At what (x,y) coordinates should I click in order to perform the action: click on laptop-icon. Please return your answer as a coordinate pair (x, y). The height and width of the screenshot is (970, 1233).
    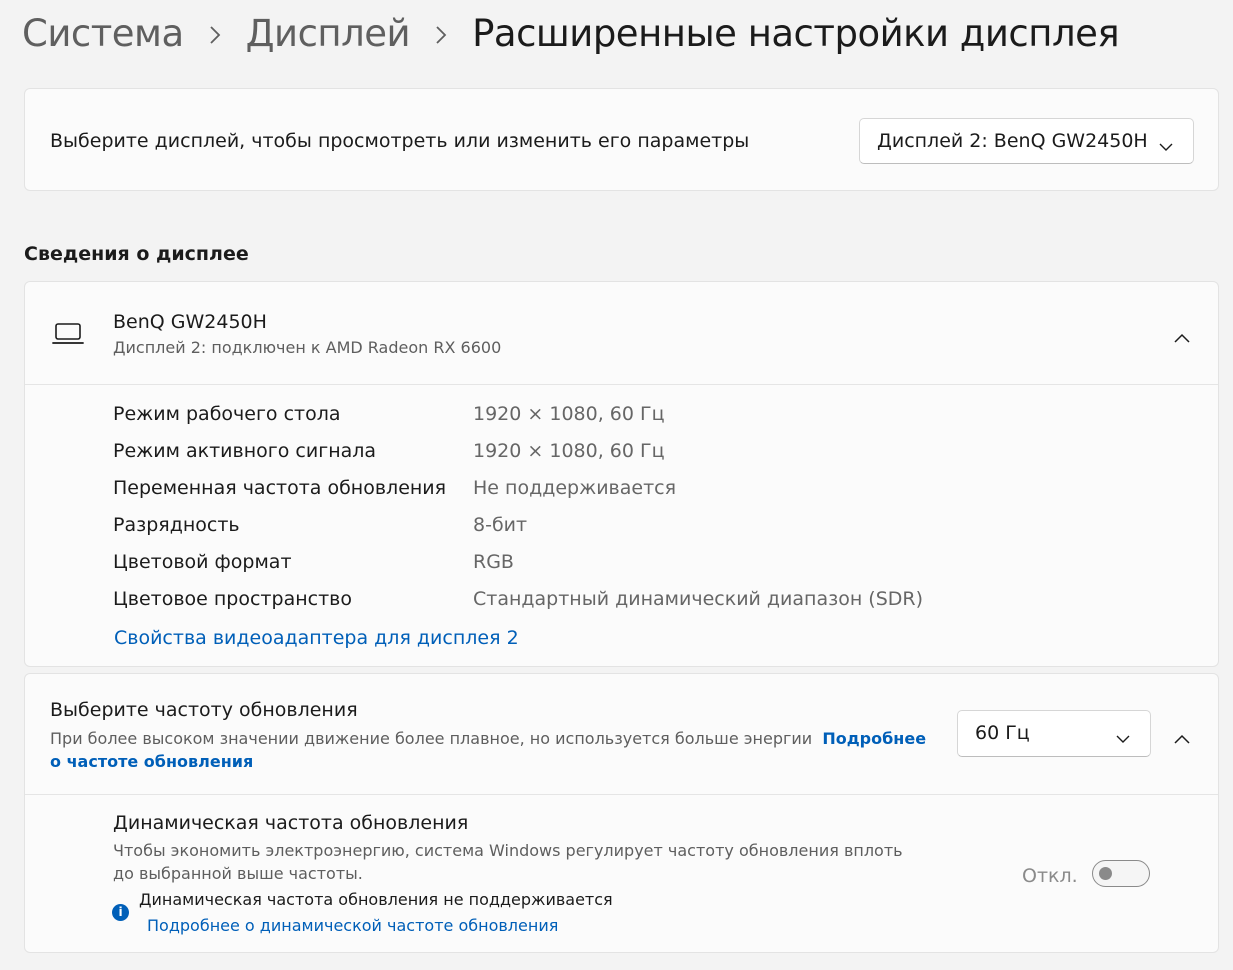
    Looking at the image, I should click on (68, 336).